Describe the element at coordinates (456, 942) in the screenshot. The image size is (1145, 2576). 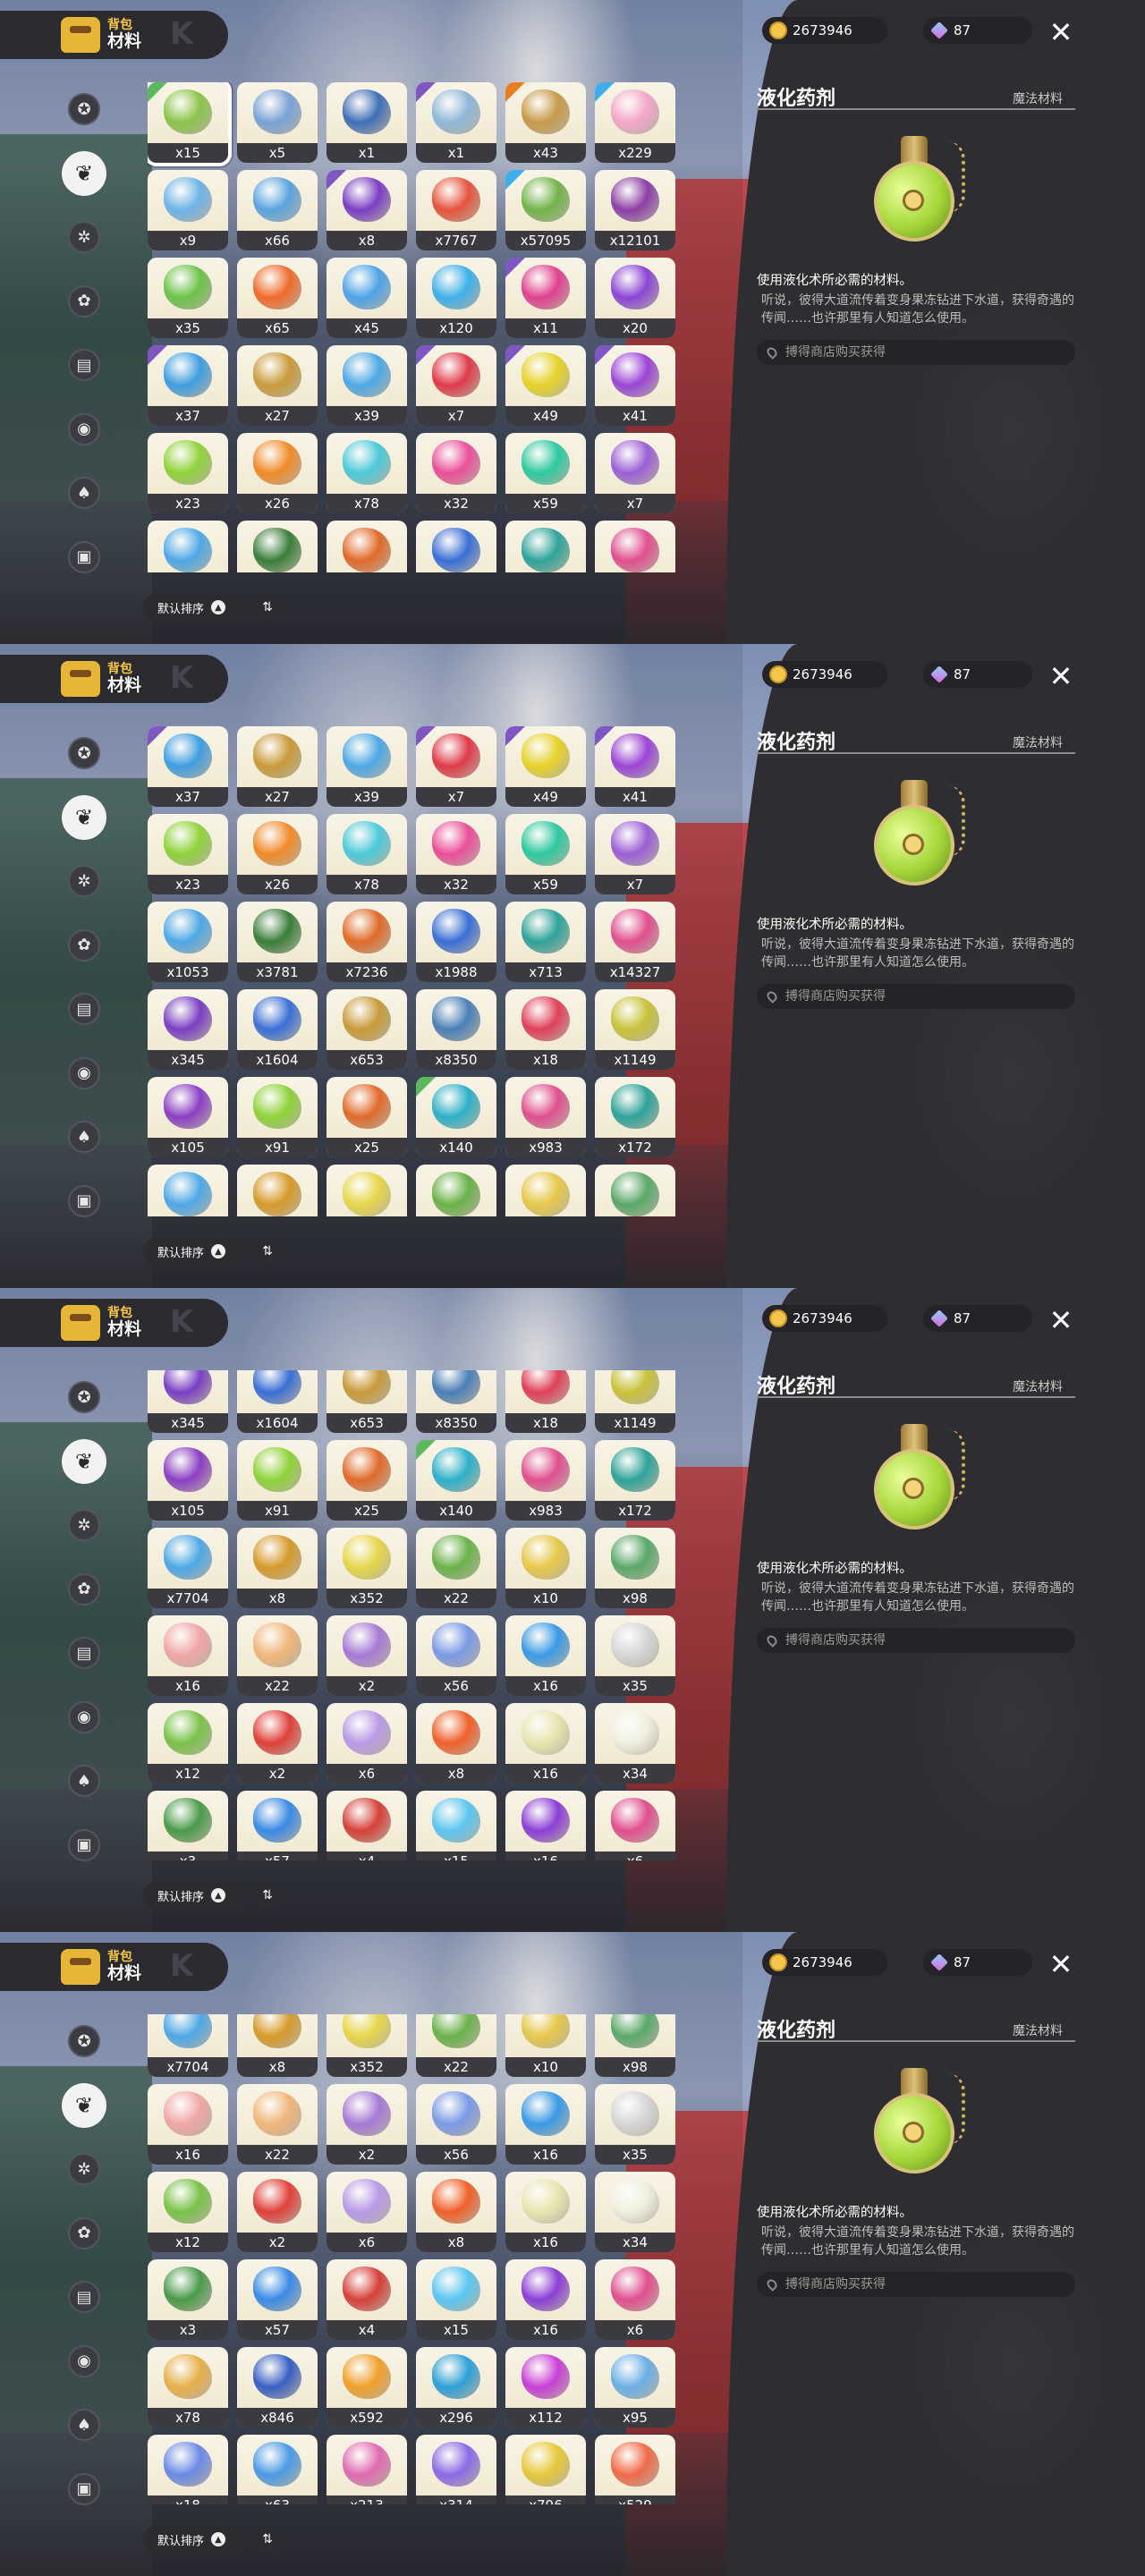
I see `inventory-item: x1988` at that location.